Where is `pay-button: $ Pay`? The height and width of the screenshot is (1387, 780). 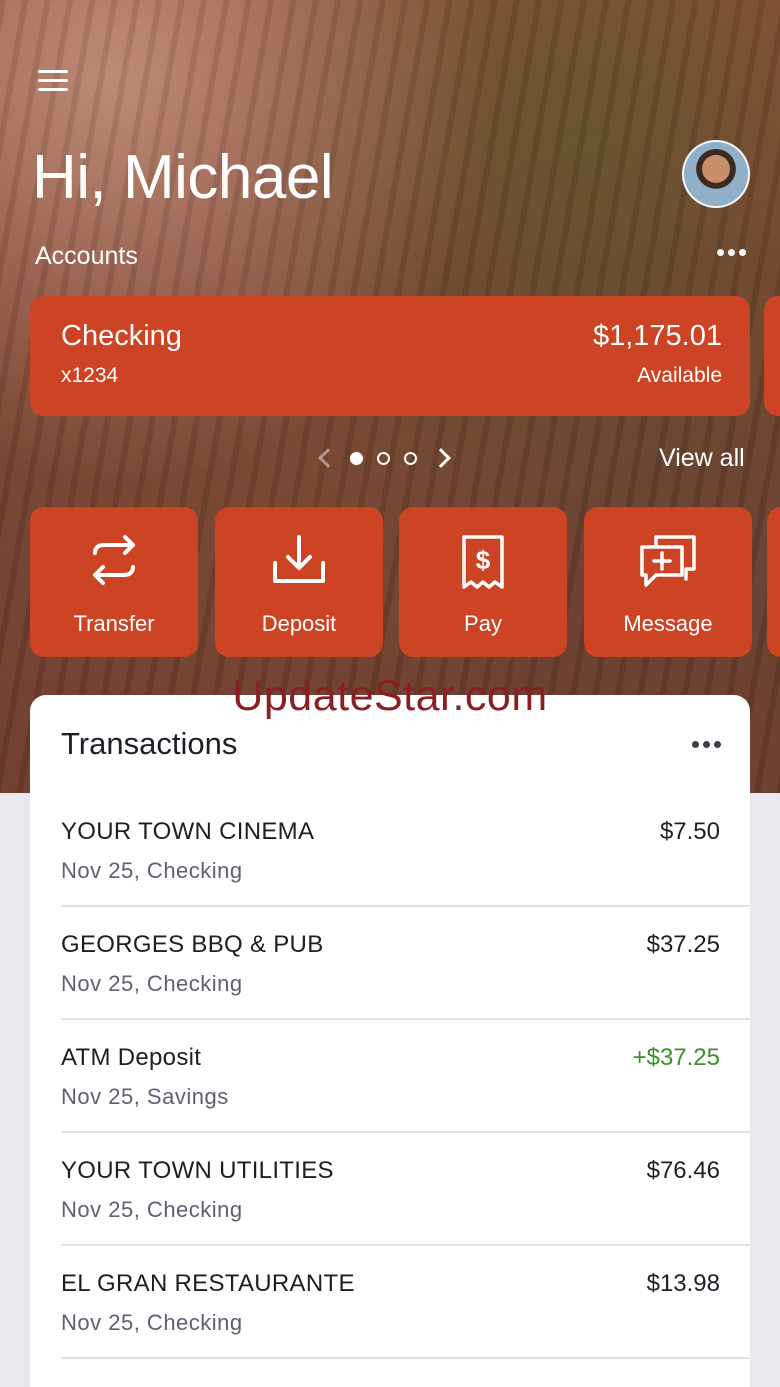
pay-button: $ Pay is located at coordinates (483, 582).